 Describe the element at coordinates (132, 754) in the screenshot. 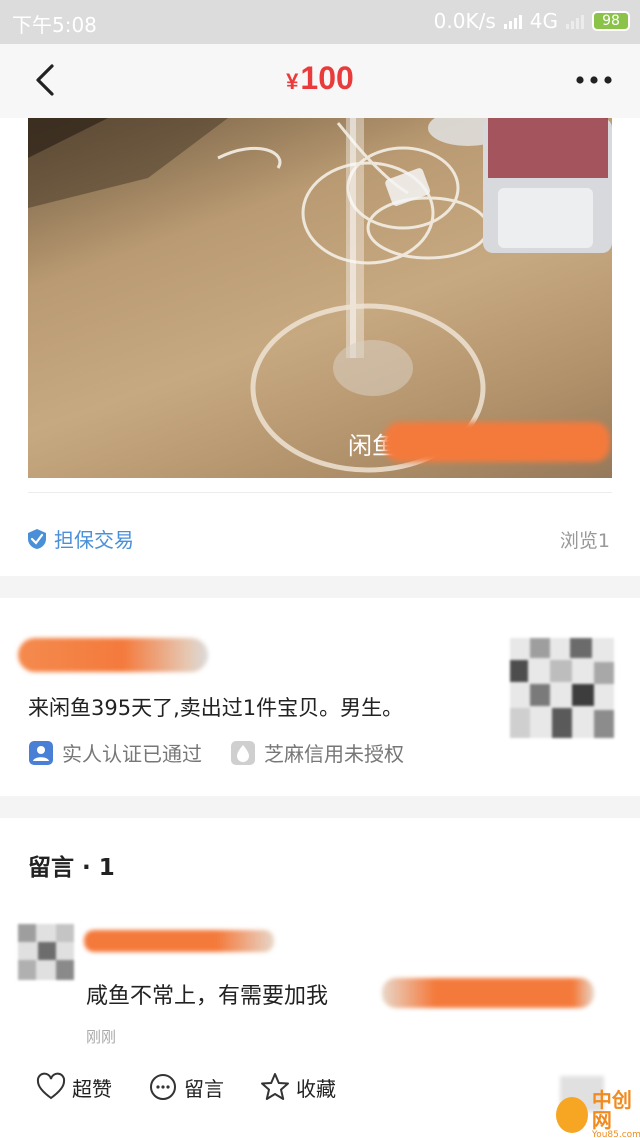

I see `real-name-verified-label: 实人认证已通过` at that location.